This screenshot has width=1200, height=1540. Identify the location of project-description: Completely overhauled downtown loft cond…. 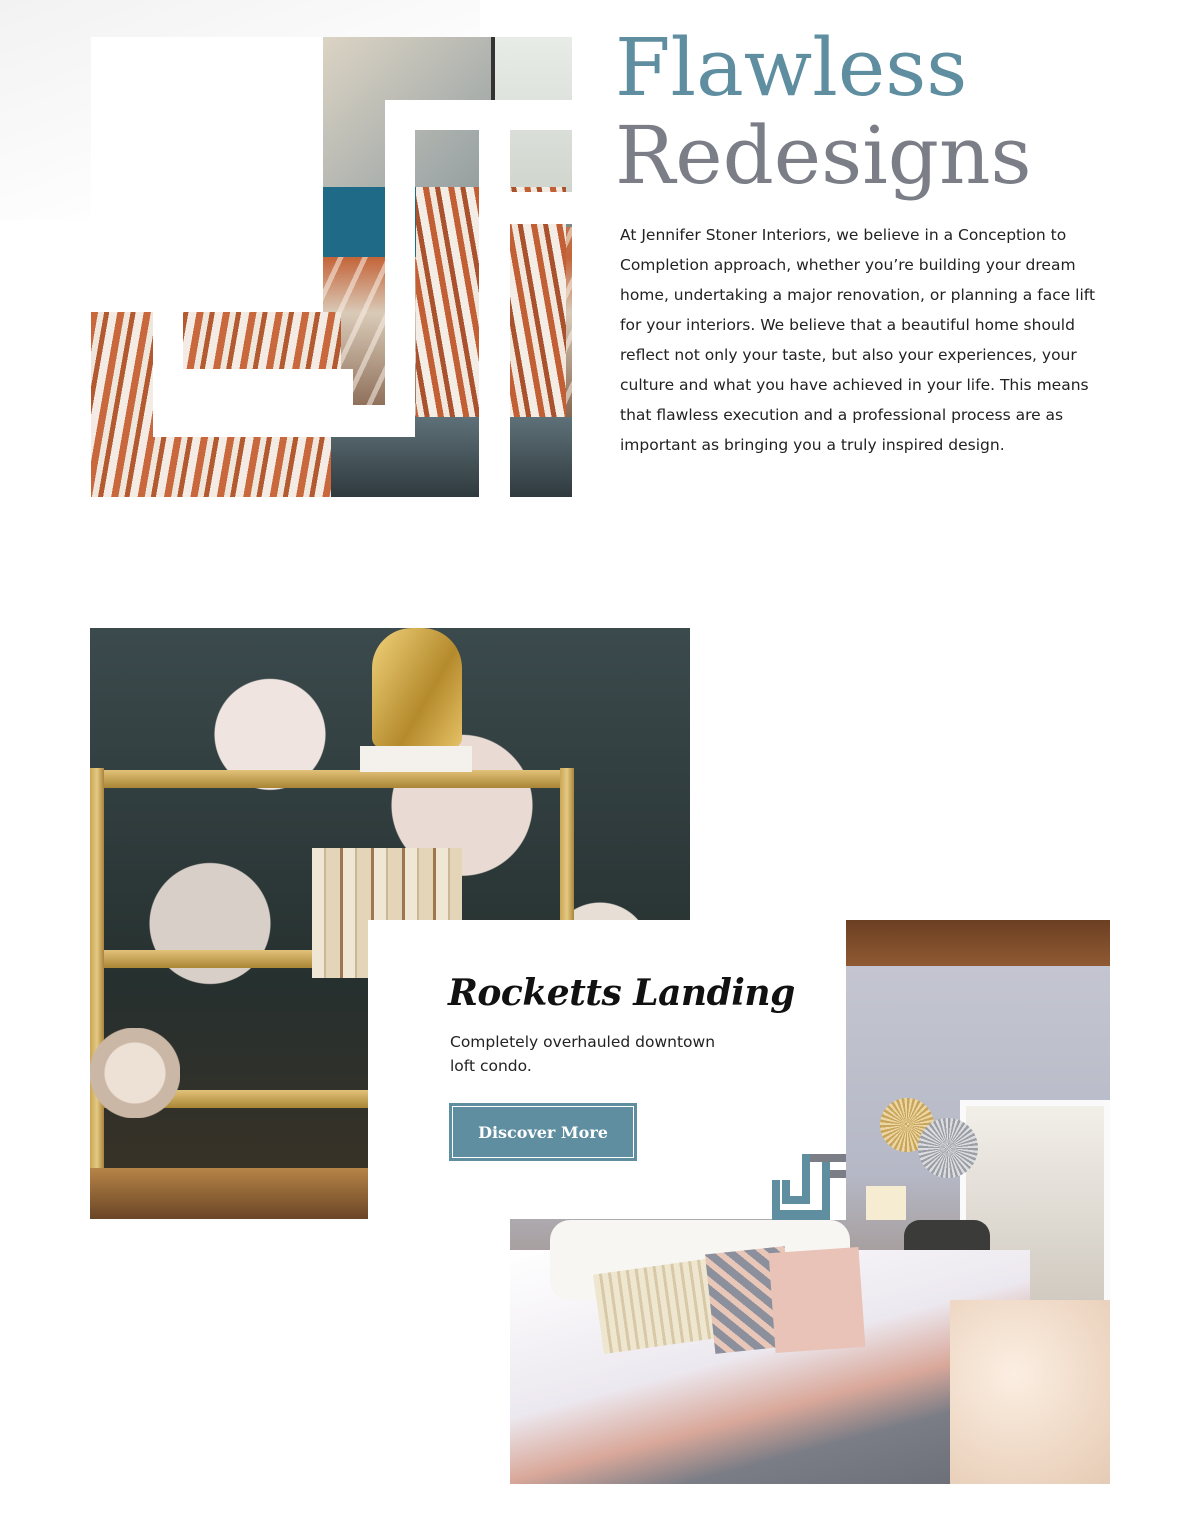
(583, 1054).